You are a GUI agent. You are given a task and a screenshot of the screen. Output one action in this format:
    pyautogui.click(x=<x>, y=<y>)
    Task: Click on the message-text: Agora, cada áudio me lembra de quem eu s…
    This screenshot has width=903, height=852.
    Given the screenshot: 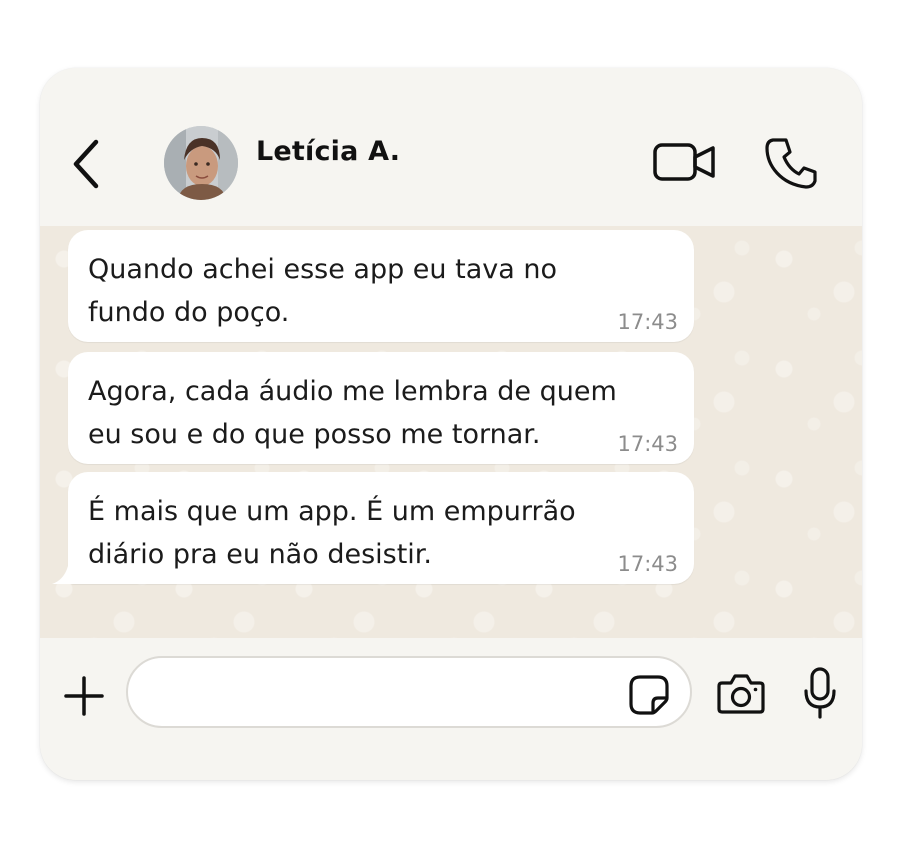 What is the action you would take?
    pyautogui.click(x=352, y=413)
    